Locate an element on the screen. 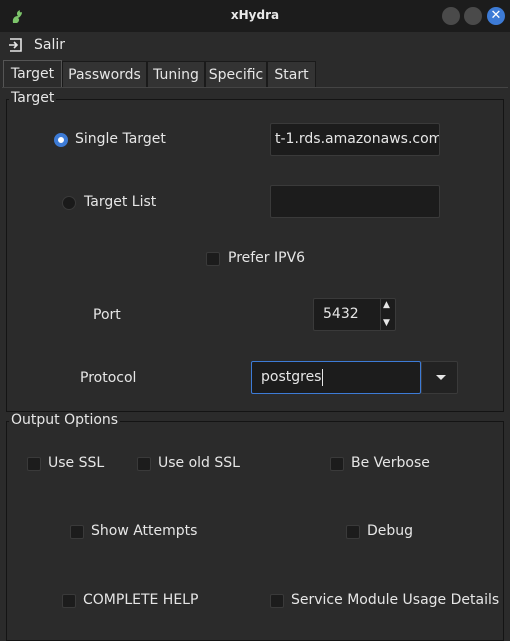  protocol-combobox-input: postgres is located at coordinates (336, 377).